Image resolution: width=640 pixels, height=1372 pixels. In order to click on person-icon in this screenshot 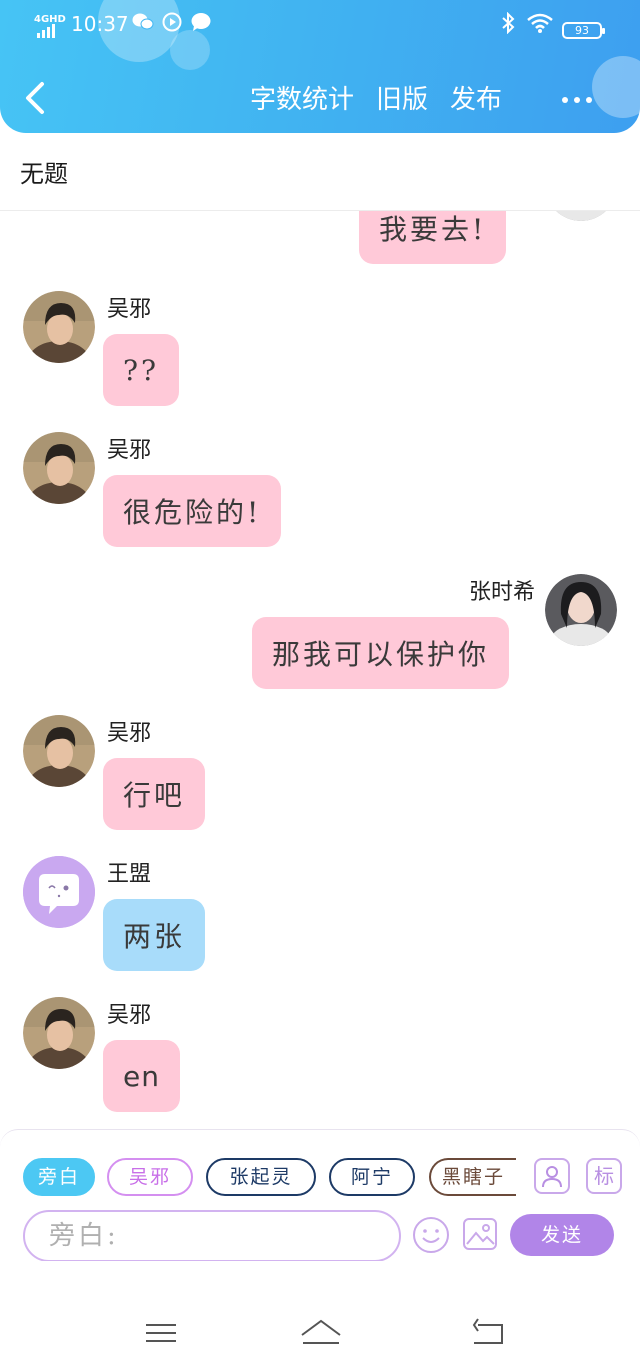, I will do `click(552, 1177)`.